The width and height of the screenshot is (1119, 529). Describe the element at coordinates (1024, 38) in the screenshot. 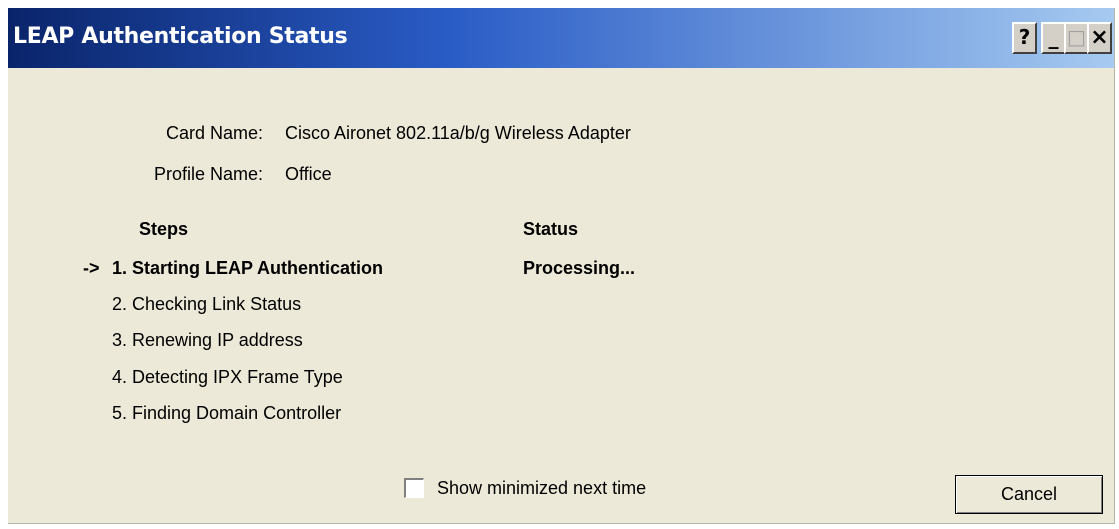

I see `help-button: ?` at that location.